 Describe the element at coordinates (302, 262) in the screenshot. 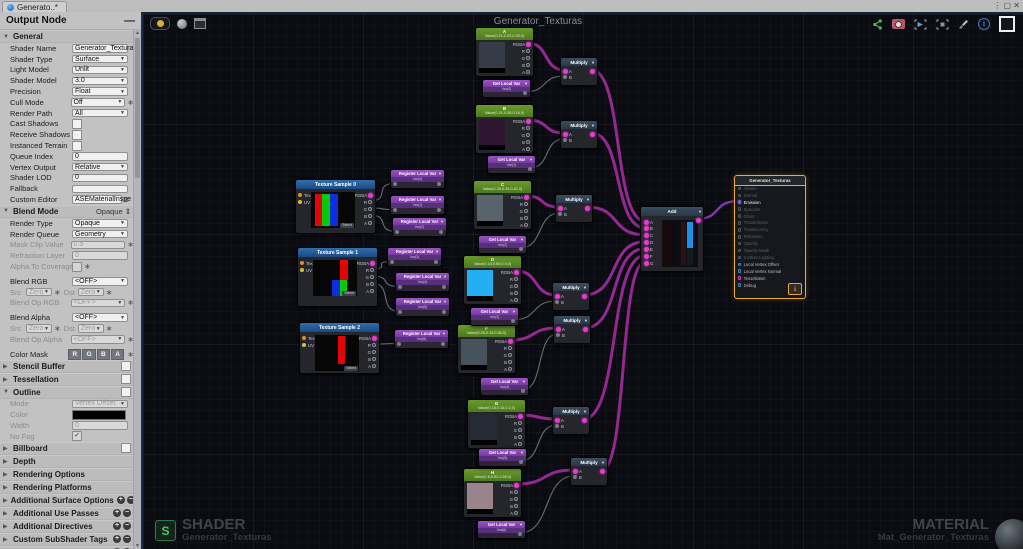

I see `tex-input-port` at that location.